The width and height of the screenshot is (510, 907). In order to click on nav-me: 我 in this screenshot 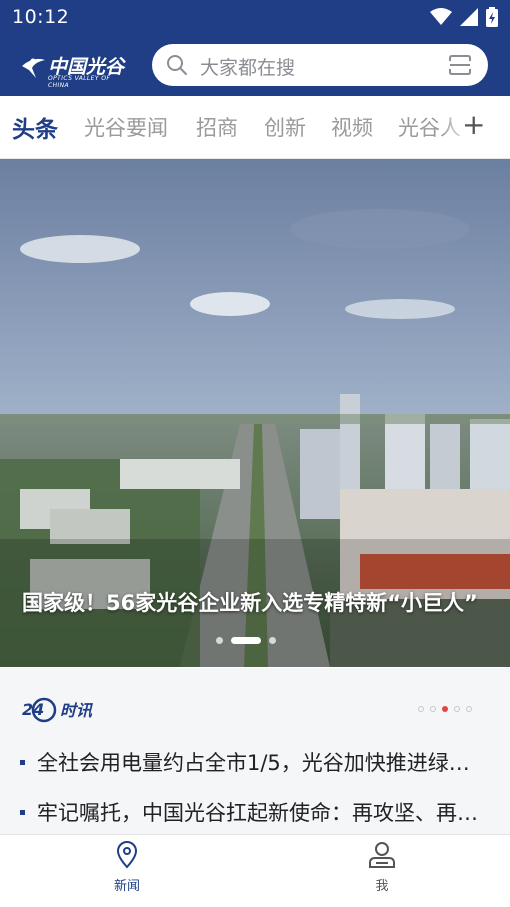, I will do `click(382, 867)`.